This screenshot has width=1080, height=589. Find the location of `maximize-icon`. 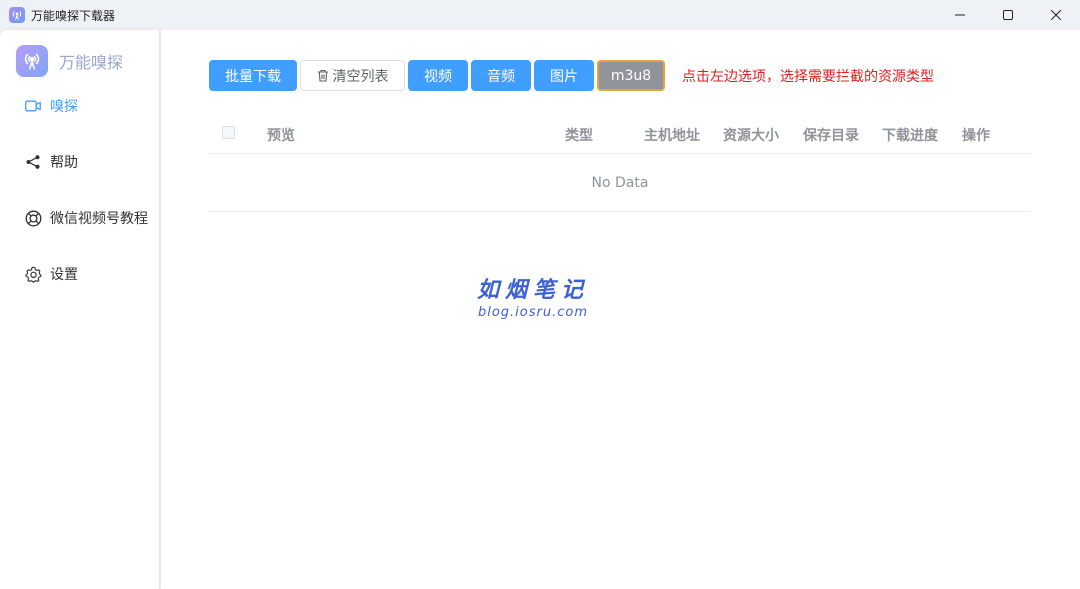

maximize-icon is located at coordinates (1008, 15).